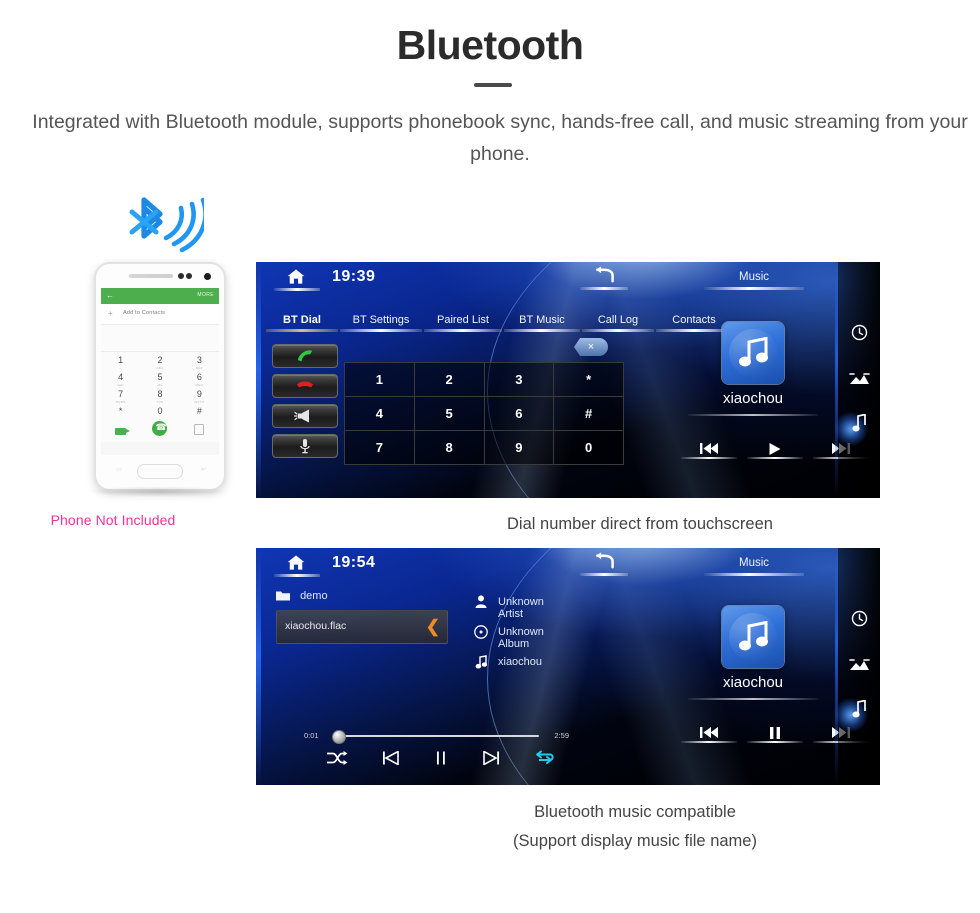 The width and height of the screenshot is (980, 913). What do you see at coordinates (542, 323) in the screenshot?
I see `tab-bt-music: BT Music` at bounding box center [542, 323].